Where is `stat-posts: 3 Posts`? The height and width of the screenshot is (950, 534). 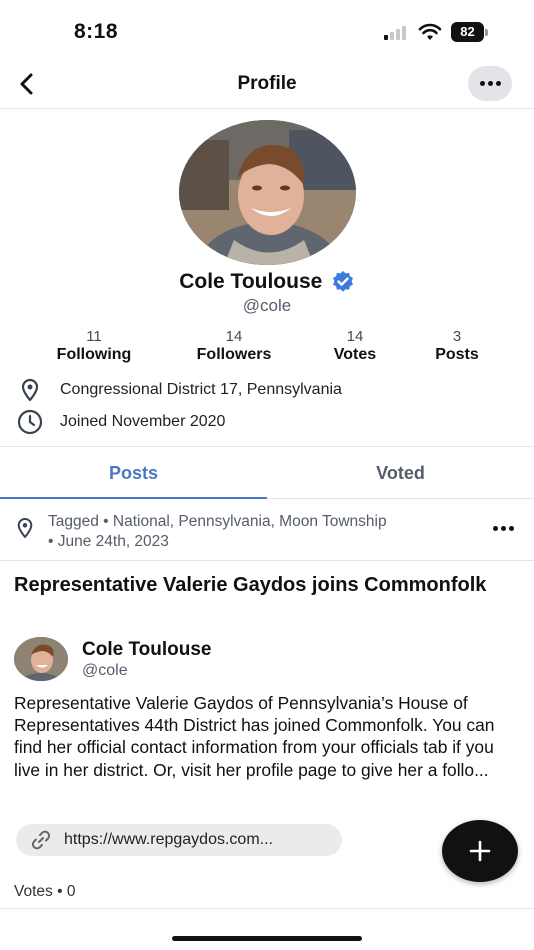
stat-posts: 3 Posts is located at coordinates (457, 346).